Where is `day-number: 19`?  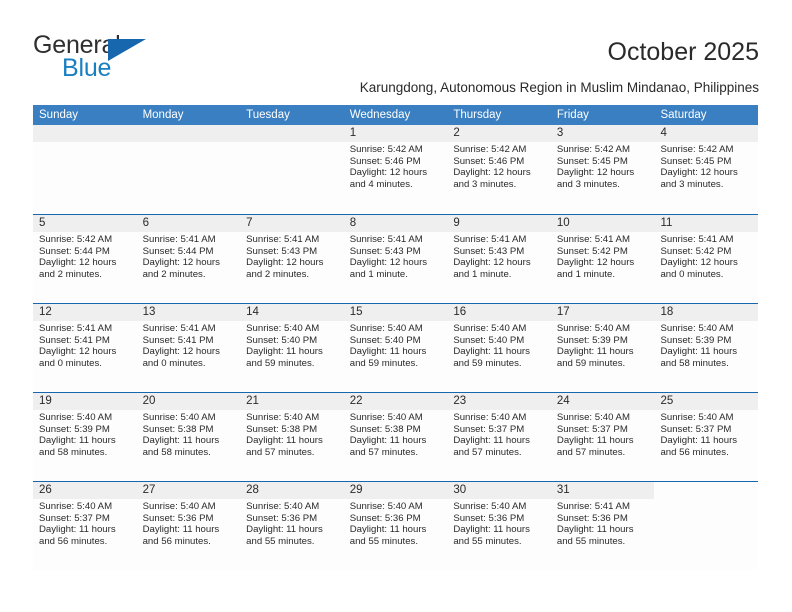 day-number: 19 is located at coordinates (45, 401).